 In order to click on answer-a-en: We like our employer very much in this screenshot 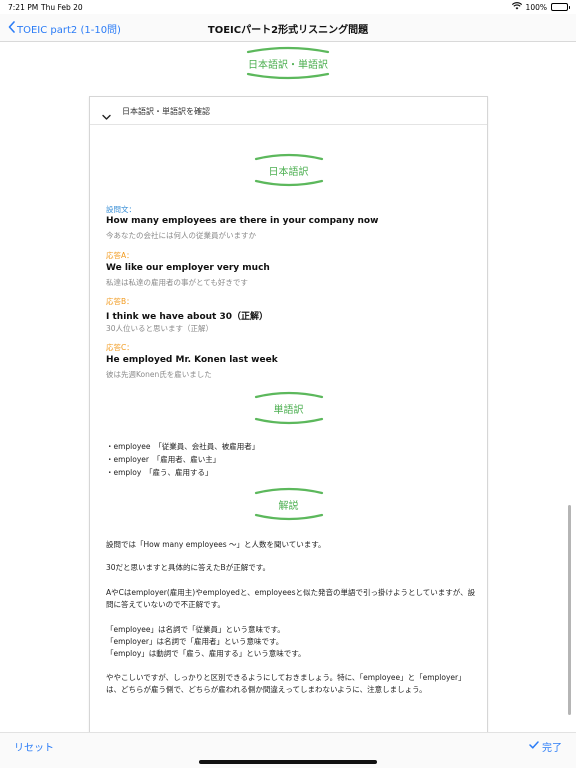, I will do `click(188, 268)`.